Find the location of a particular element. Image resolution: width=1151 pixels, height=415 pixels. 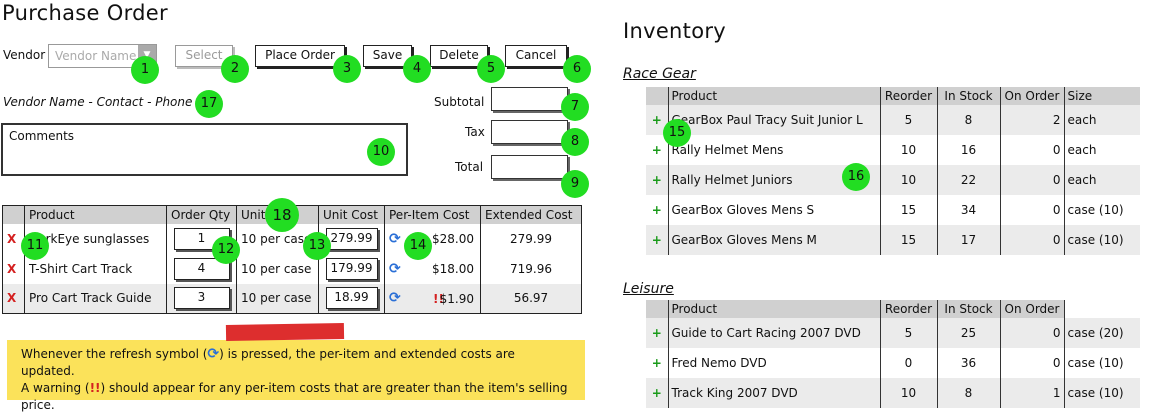

col-extended-cost: Extended Cost is located at coordinates (531, 214).